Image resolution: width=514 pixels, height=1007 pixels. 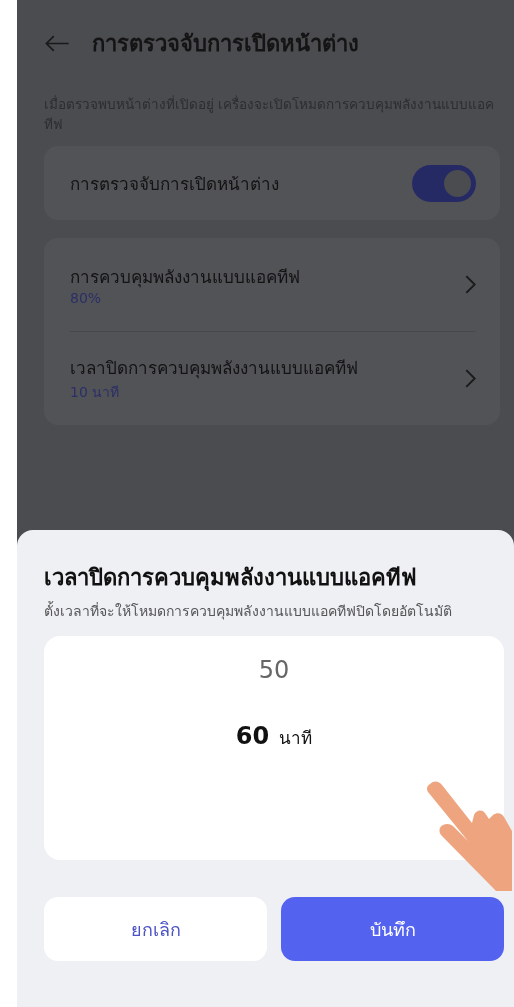 What do you see at coordinates (231, 578) in the screenshot?
I see `sheet-title: เวลาปิดการควบคุมพลังงานแบบแอคทีฟ` at bounding box center [231, 578].